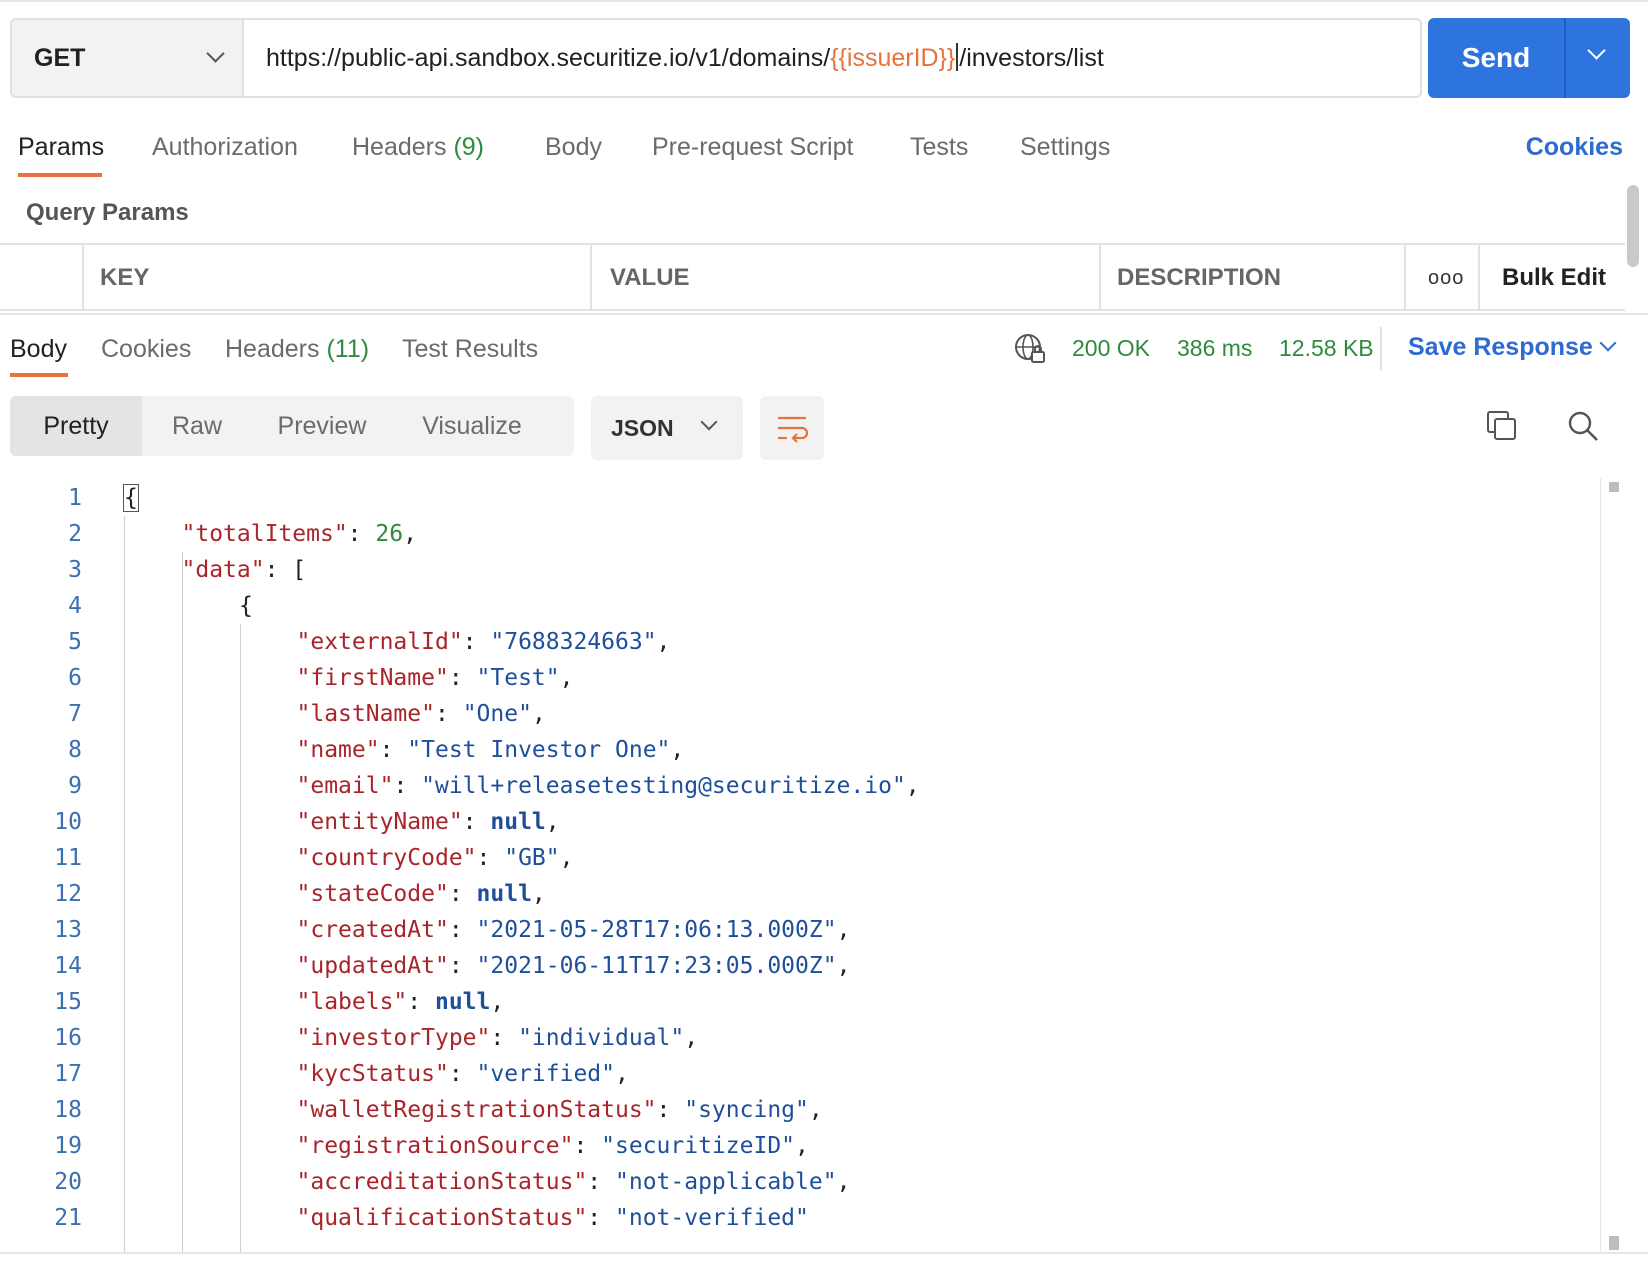 This screenshot has width=1648, height=1264. Describe the element at coordinates (1111, 348) in the screenshot. I see `status-code: 200 OK` at that location.